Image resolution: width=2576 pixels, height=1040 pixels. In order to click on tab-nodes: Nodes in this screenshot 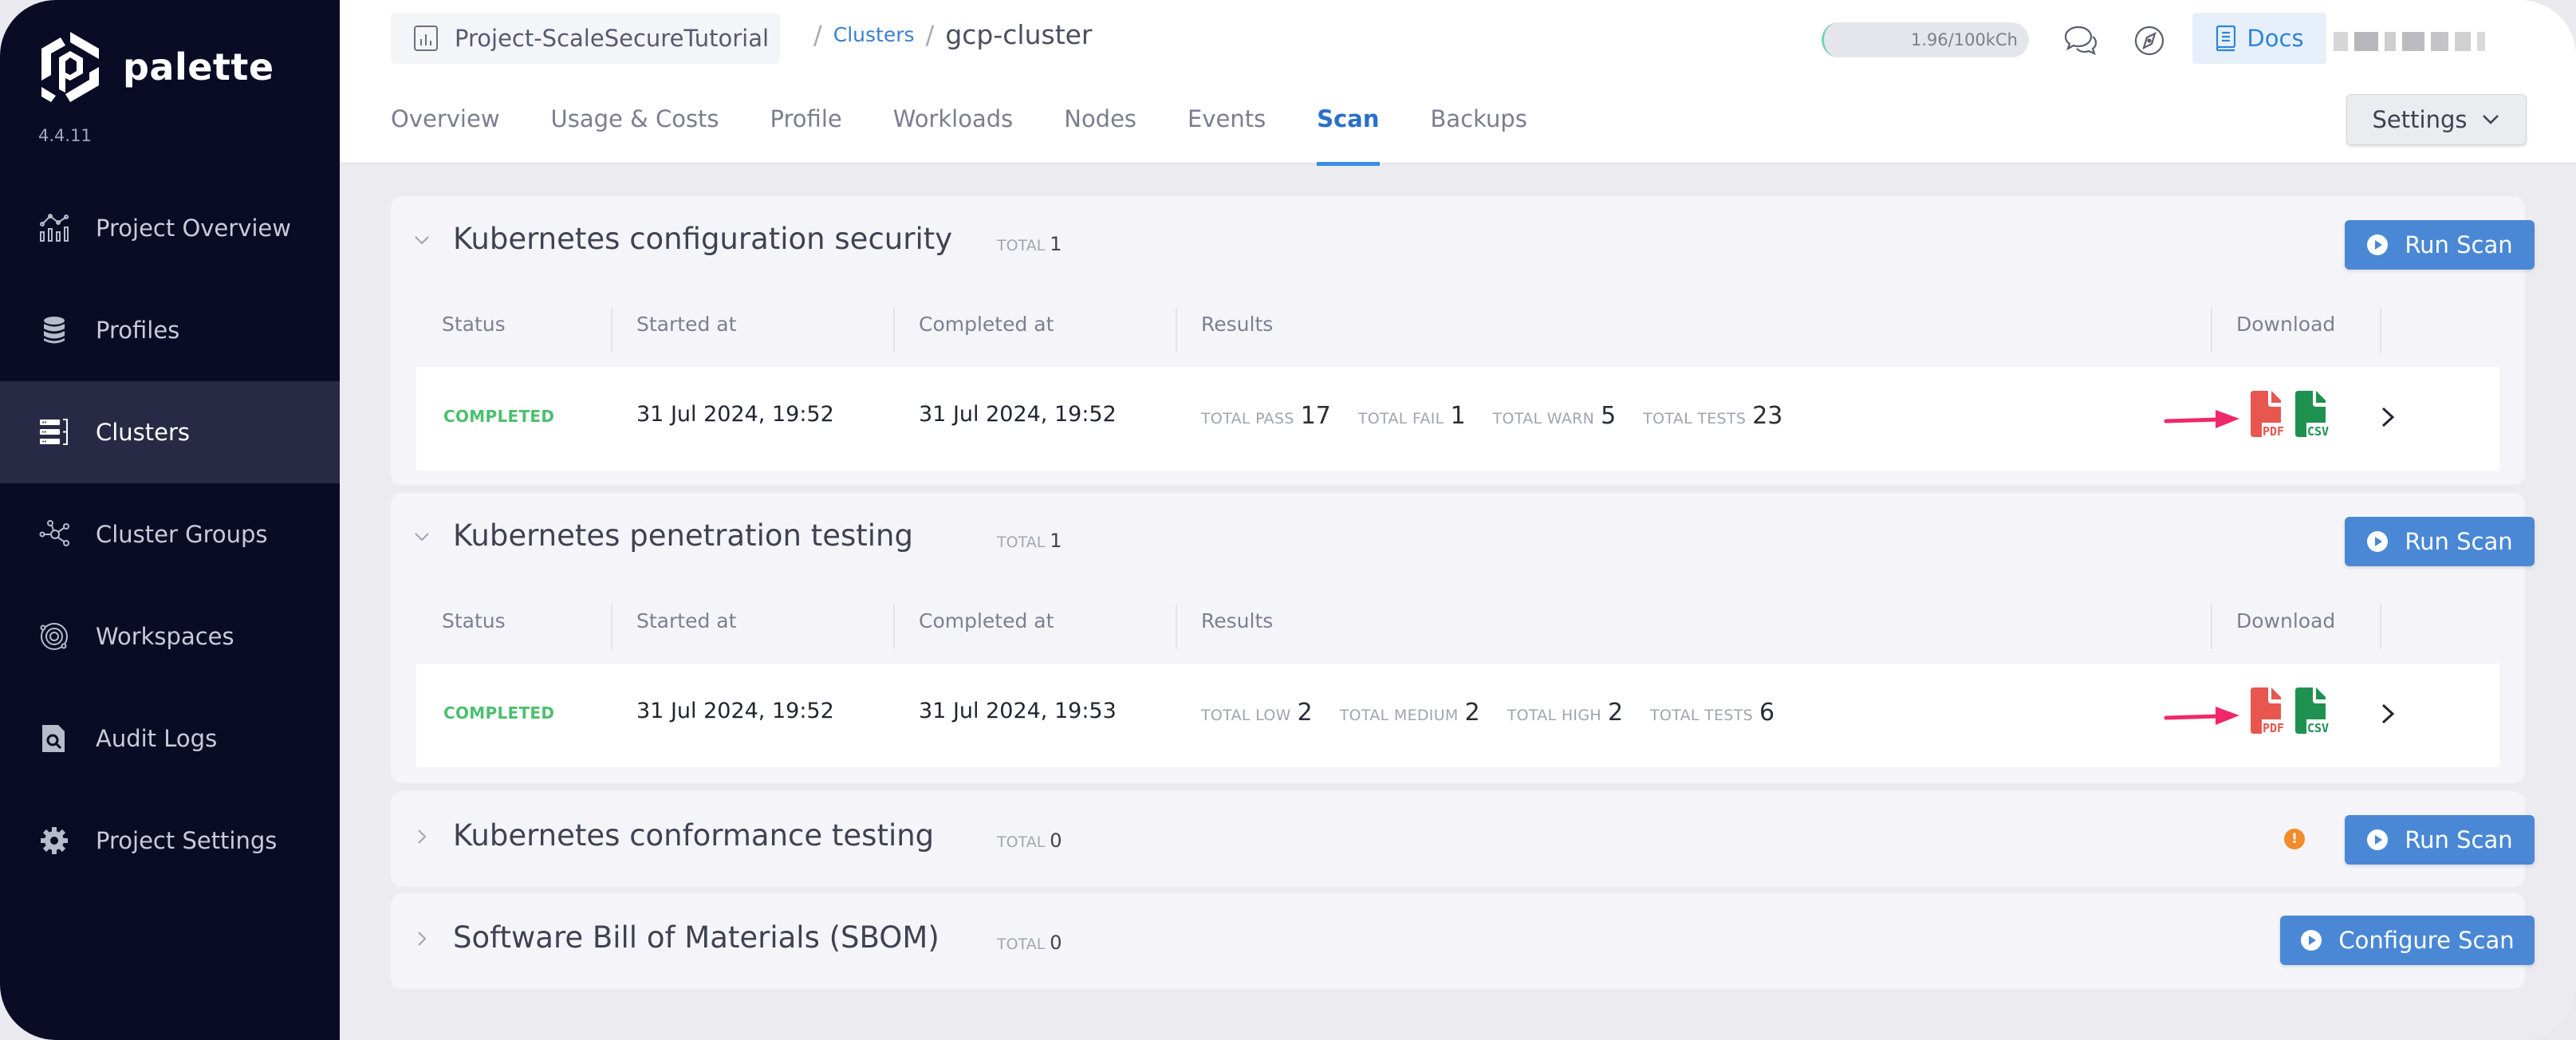, I will do `click(1100, 126)`.